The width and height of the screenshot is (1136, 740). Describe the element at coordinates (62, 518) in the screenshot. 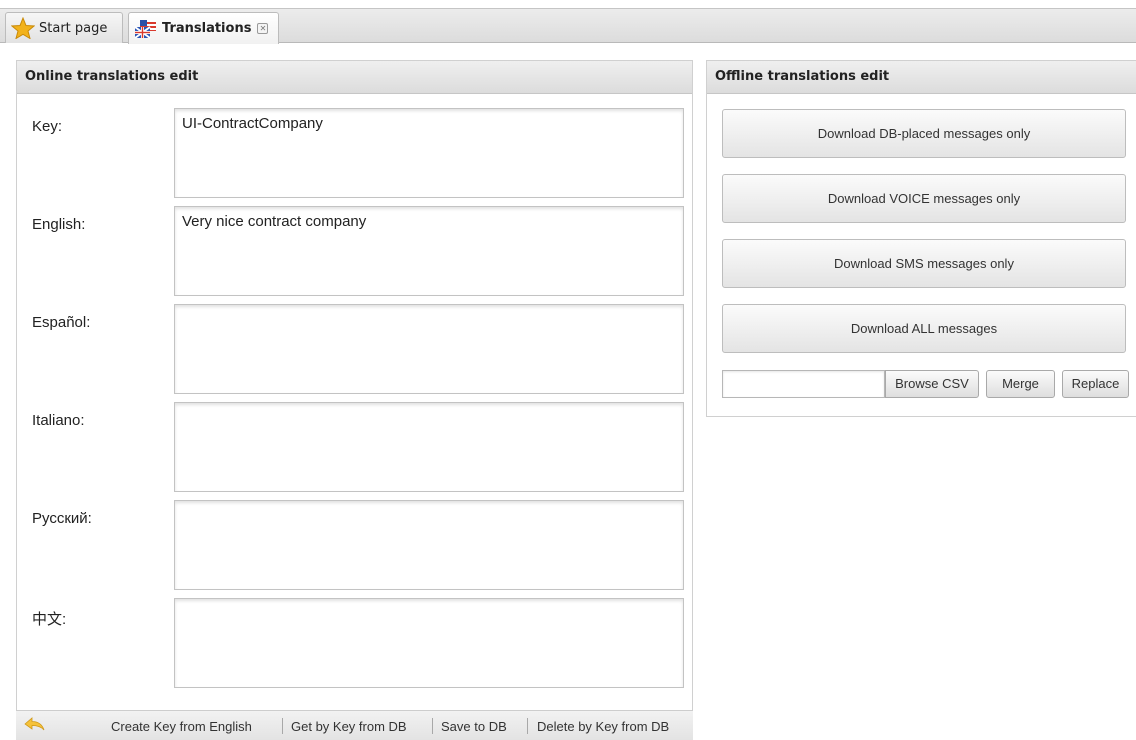

I see `russian-label: Русский:` at that location.